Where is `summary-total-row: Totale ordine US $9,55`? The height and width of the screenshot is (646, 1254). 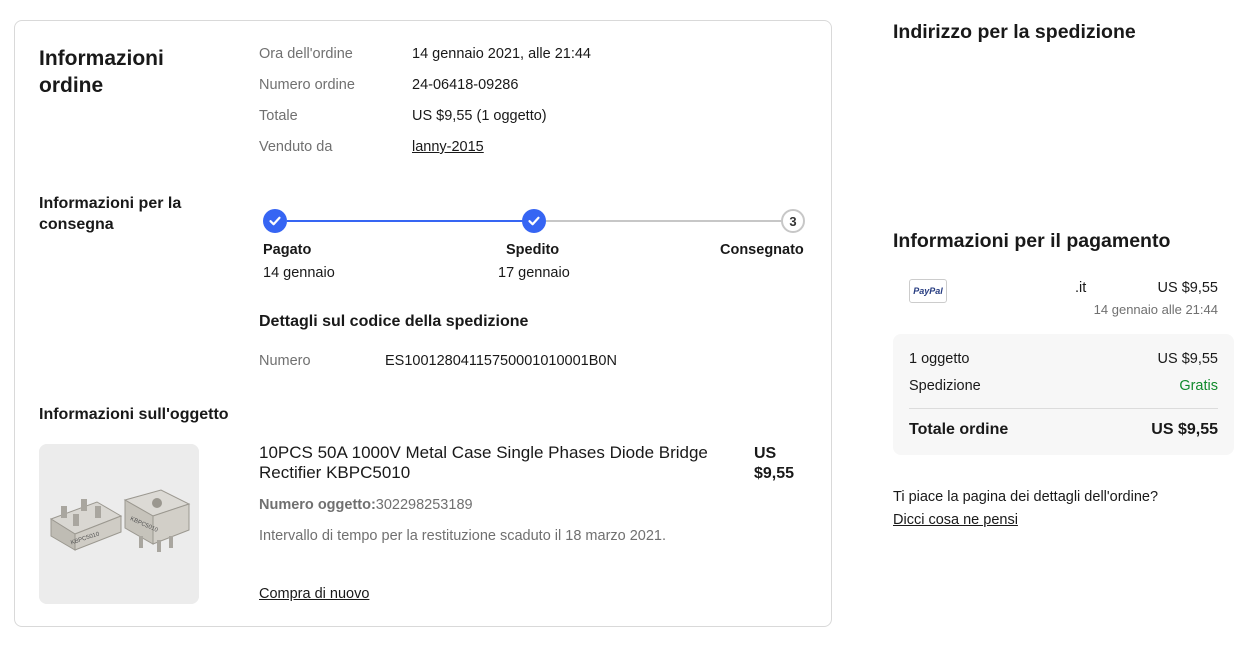
summary-total-row: Totale ordine US $9,55 is located at coordinates (1063, 430).